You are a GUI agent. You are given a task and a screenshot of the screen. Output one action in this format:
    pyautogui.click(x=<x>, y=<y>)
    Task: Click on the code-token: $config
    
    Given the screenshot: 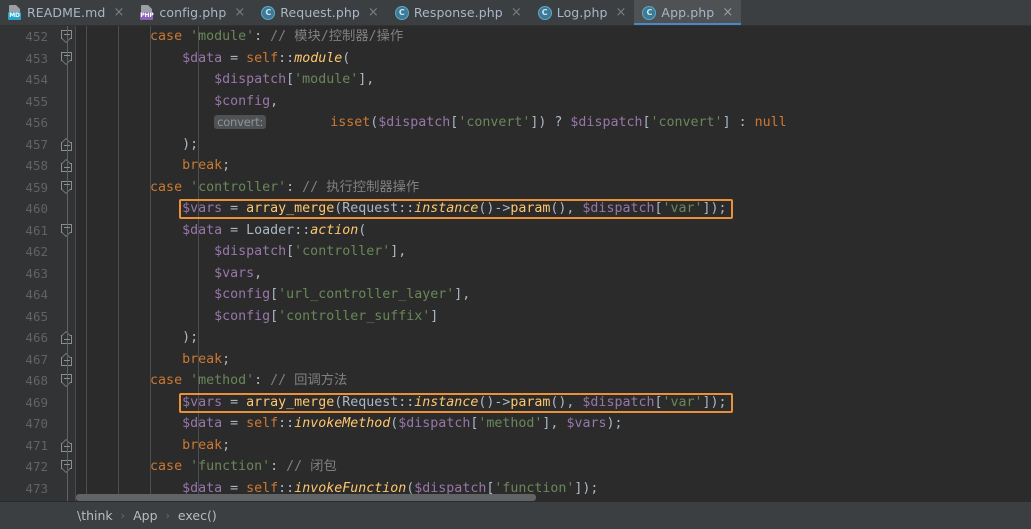 What is the action you would take?
    pyautogui.click(x=242, y=101)
    